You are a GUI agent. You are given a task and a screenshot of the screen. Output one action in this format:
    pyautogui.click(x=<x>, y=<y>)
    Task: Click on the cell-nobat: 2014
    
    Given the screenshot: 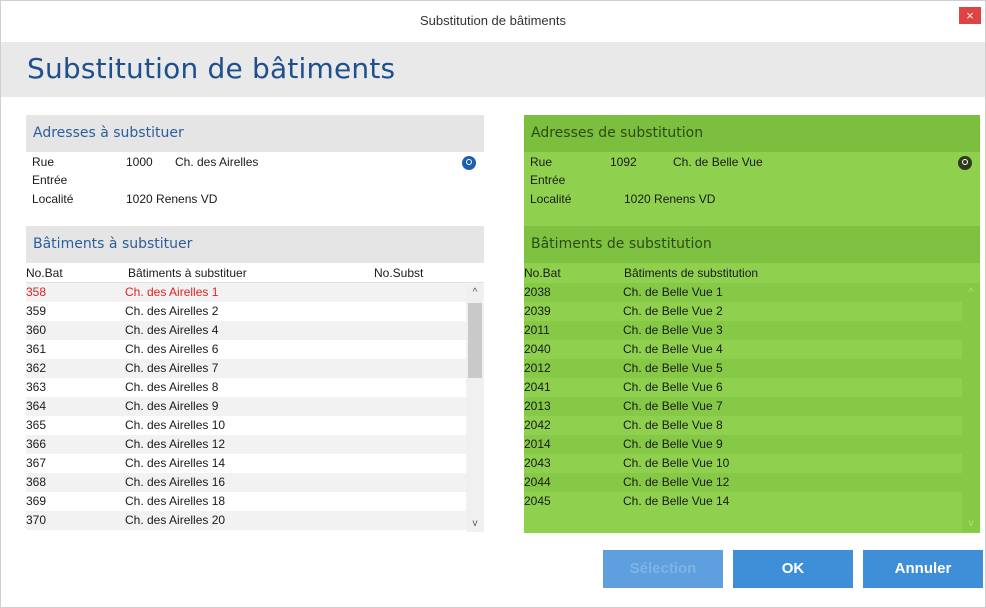 What is the action you would take?
    pyautogui.click(x=537, y=444)
    